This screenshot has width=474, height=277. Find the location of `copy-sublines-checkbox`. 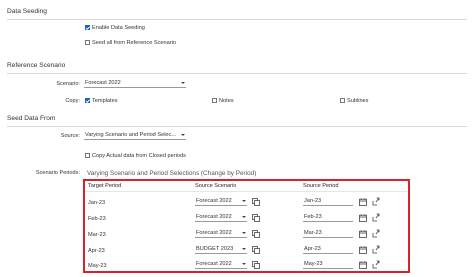

copy-sublines-checkbox is located at coordinates (342, 100).